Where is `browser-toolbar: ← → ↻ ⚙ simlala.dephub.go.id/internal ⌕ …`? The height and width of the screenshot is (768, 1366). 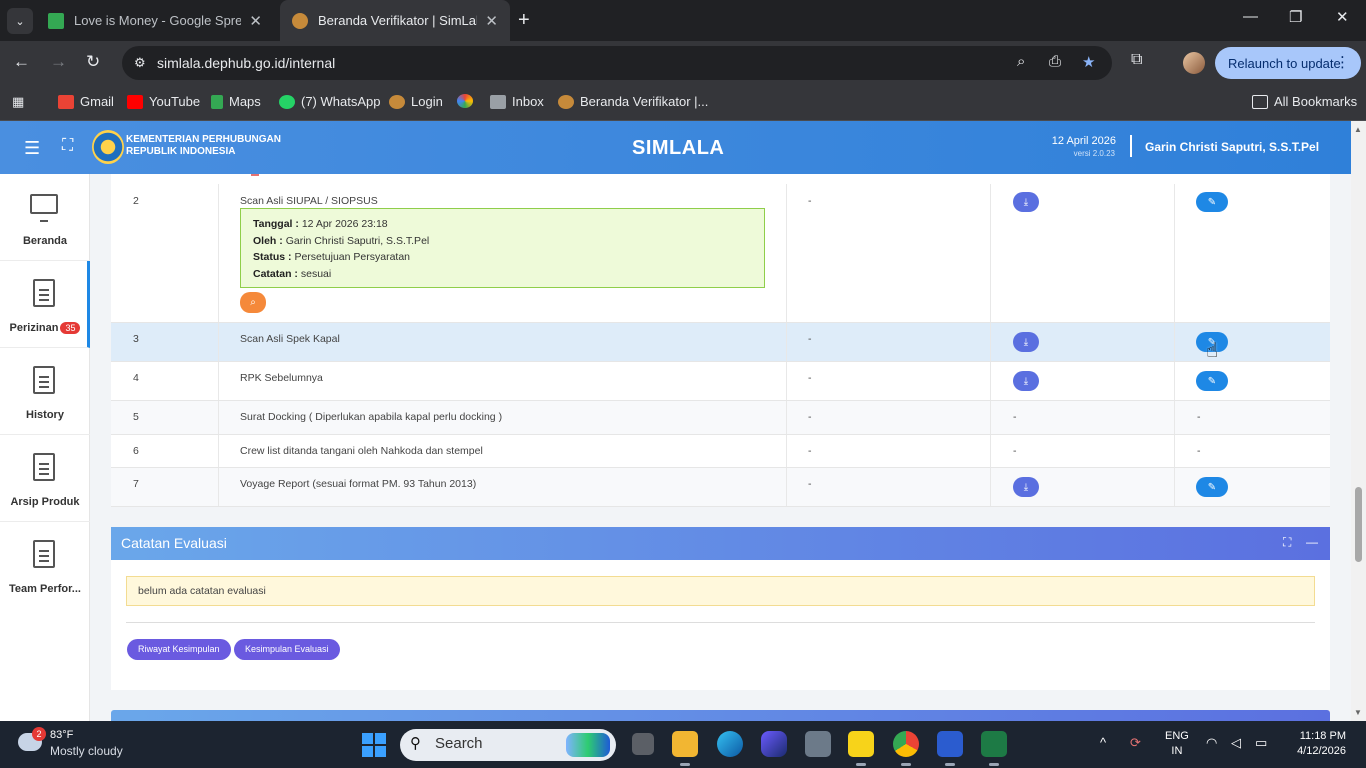
browser-toolbar: ← → ↻ ⚙ simlala.dephub.go.id/internal ⌕ … is located at coordinates (683, 63).